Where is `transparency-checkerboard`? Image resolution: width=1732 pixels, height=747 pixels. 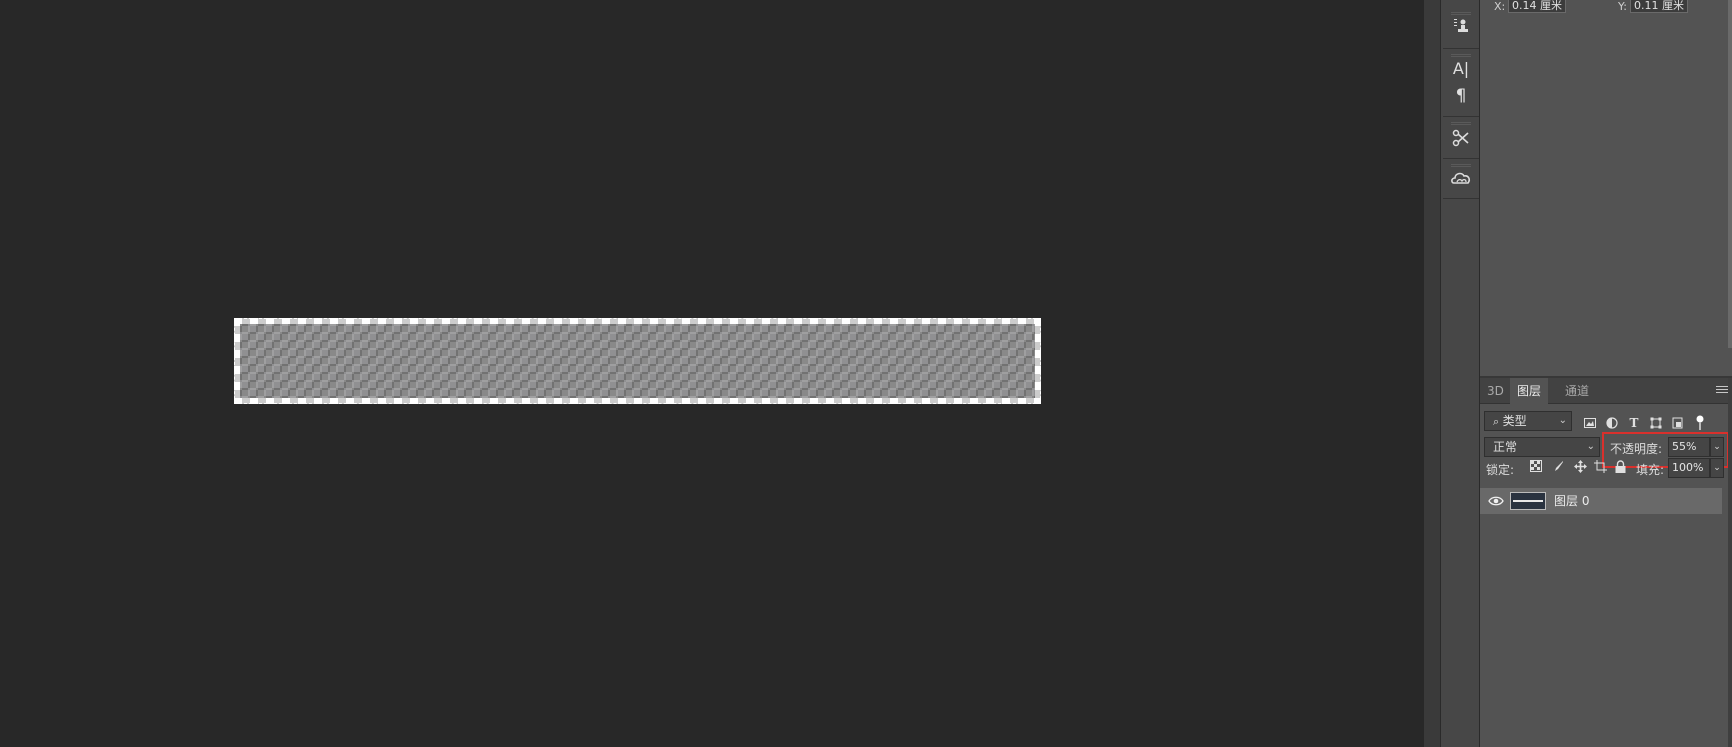
transparency-checkerboard is located at coordinates (637, 361).